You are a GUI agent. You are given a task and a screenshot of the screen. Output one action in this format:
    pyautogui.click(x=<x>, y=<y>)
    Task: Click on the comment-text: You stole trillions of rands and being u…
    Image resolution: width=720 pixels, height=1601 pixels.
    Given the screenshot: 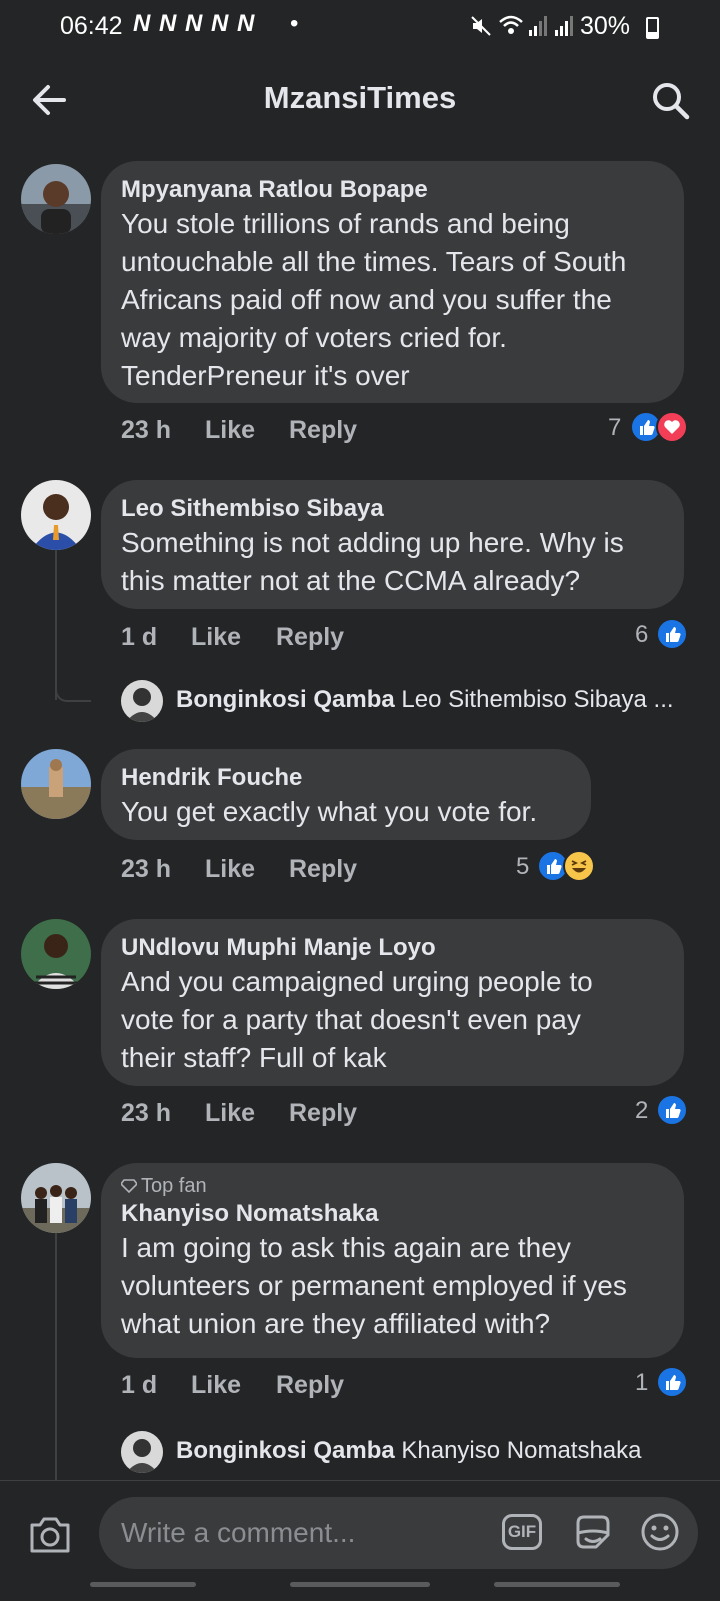 What is the action you would take?
    pyautogui.click(x=374, y=299)
    